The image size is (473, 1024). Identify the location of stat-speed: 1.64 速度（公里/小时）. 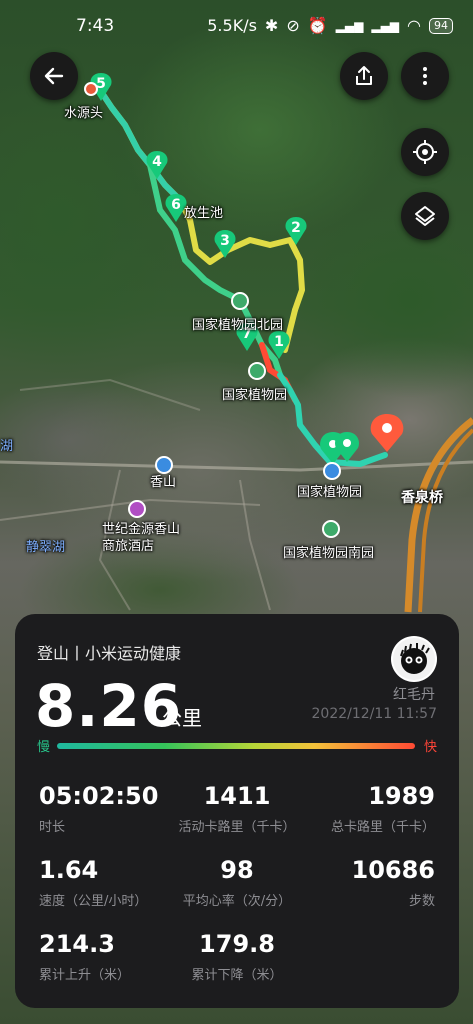
(93, 882).